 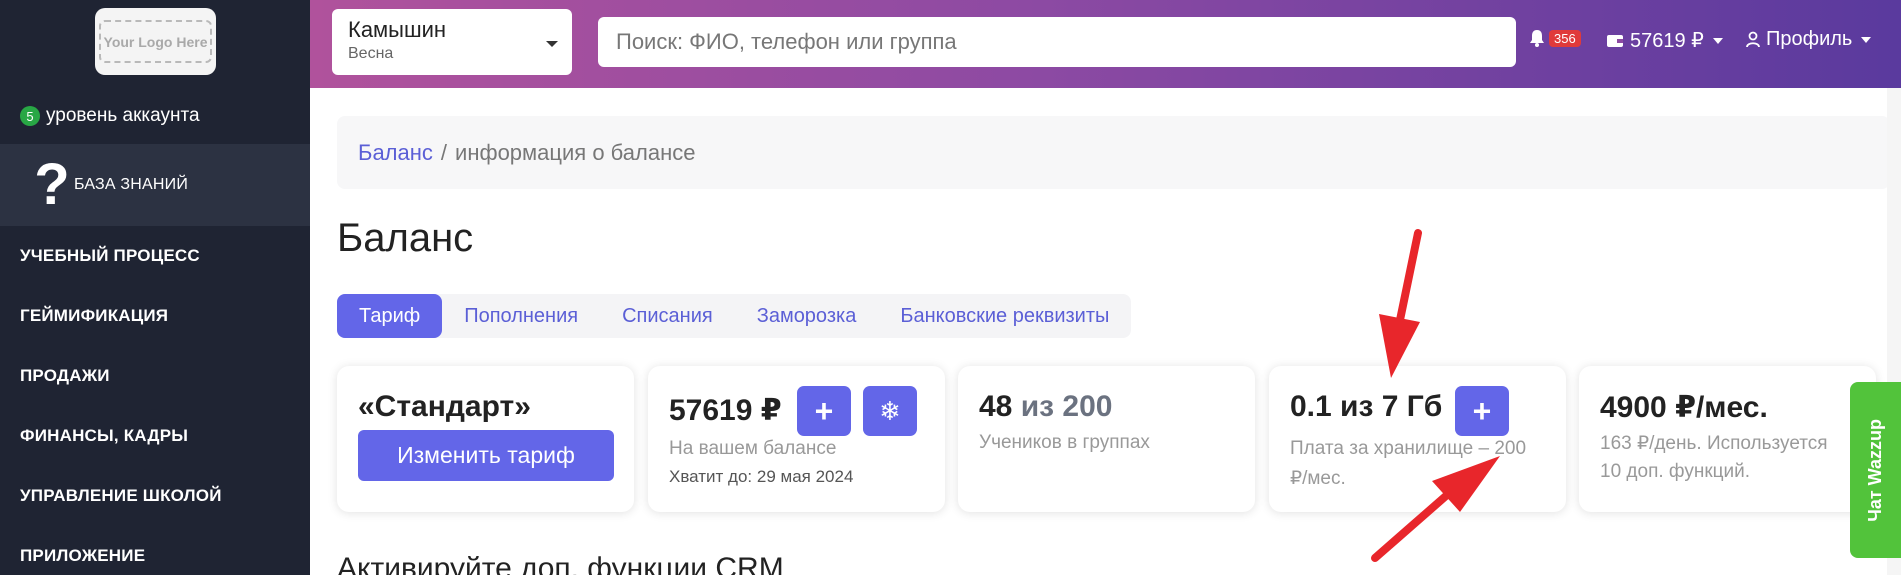 What do you see at coordinates (1318, 478) in the screenshot?
I see `storage-fee-line2: ₽/мес.` at bounding box center [1318, 478].